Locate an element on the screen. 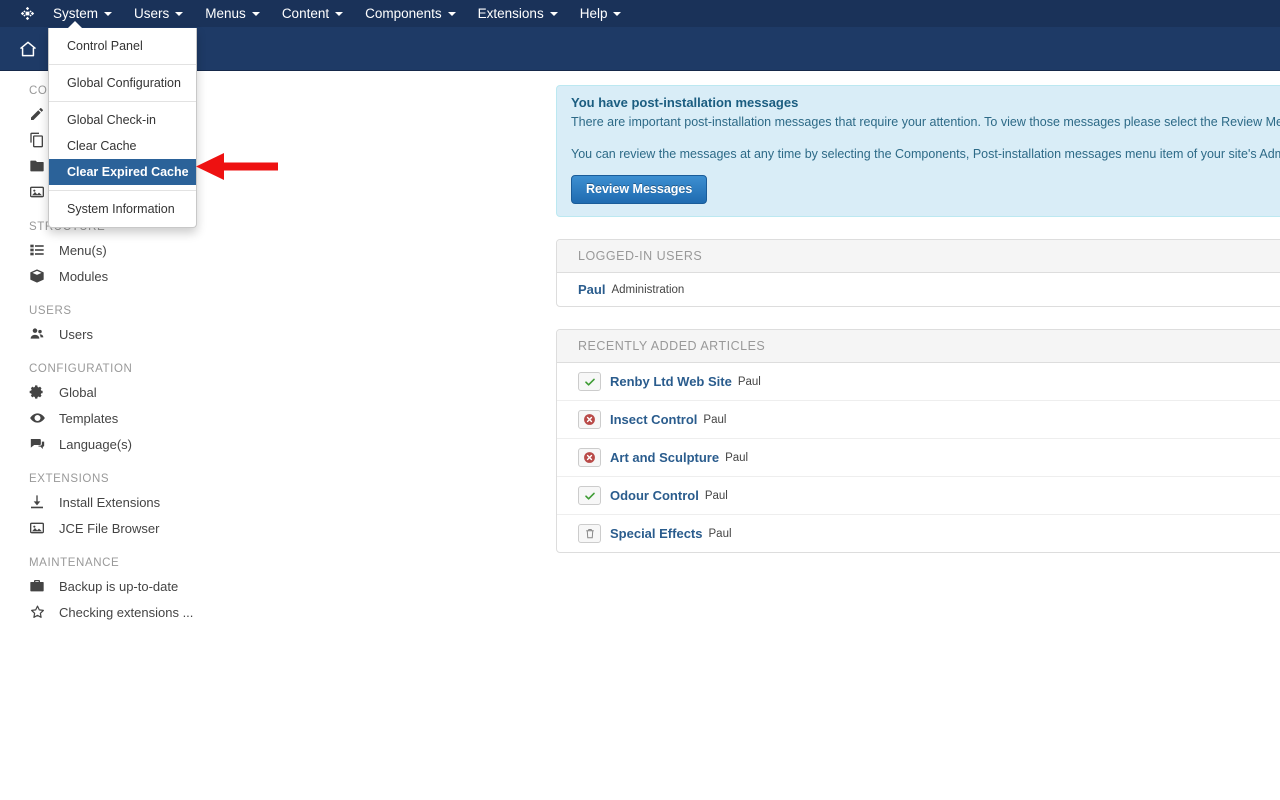 This screenshot has width=1280, height=800. nav-item-components: Components is located at coordinates (410, 13).